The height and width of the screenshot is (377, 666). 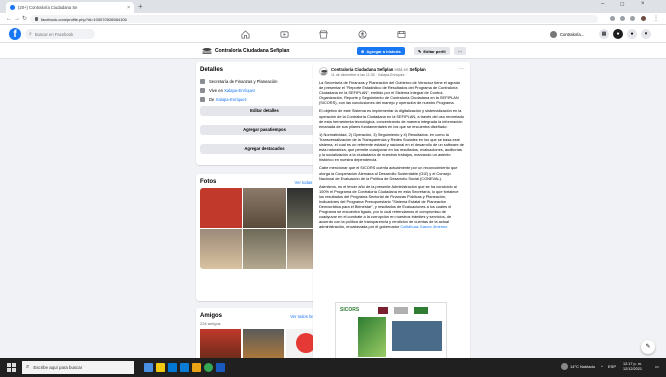 What do you see at coordinates (632, 34) in the screenshot?
I see `notifications-bell-icon: ●` at bounding box center [632, 34].